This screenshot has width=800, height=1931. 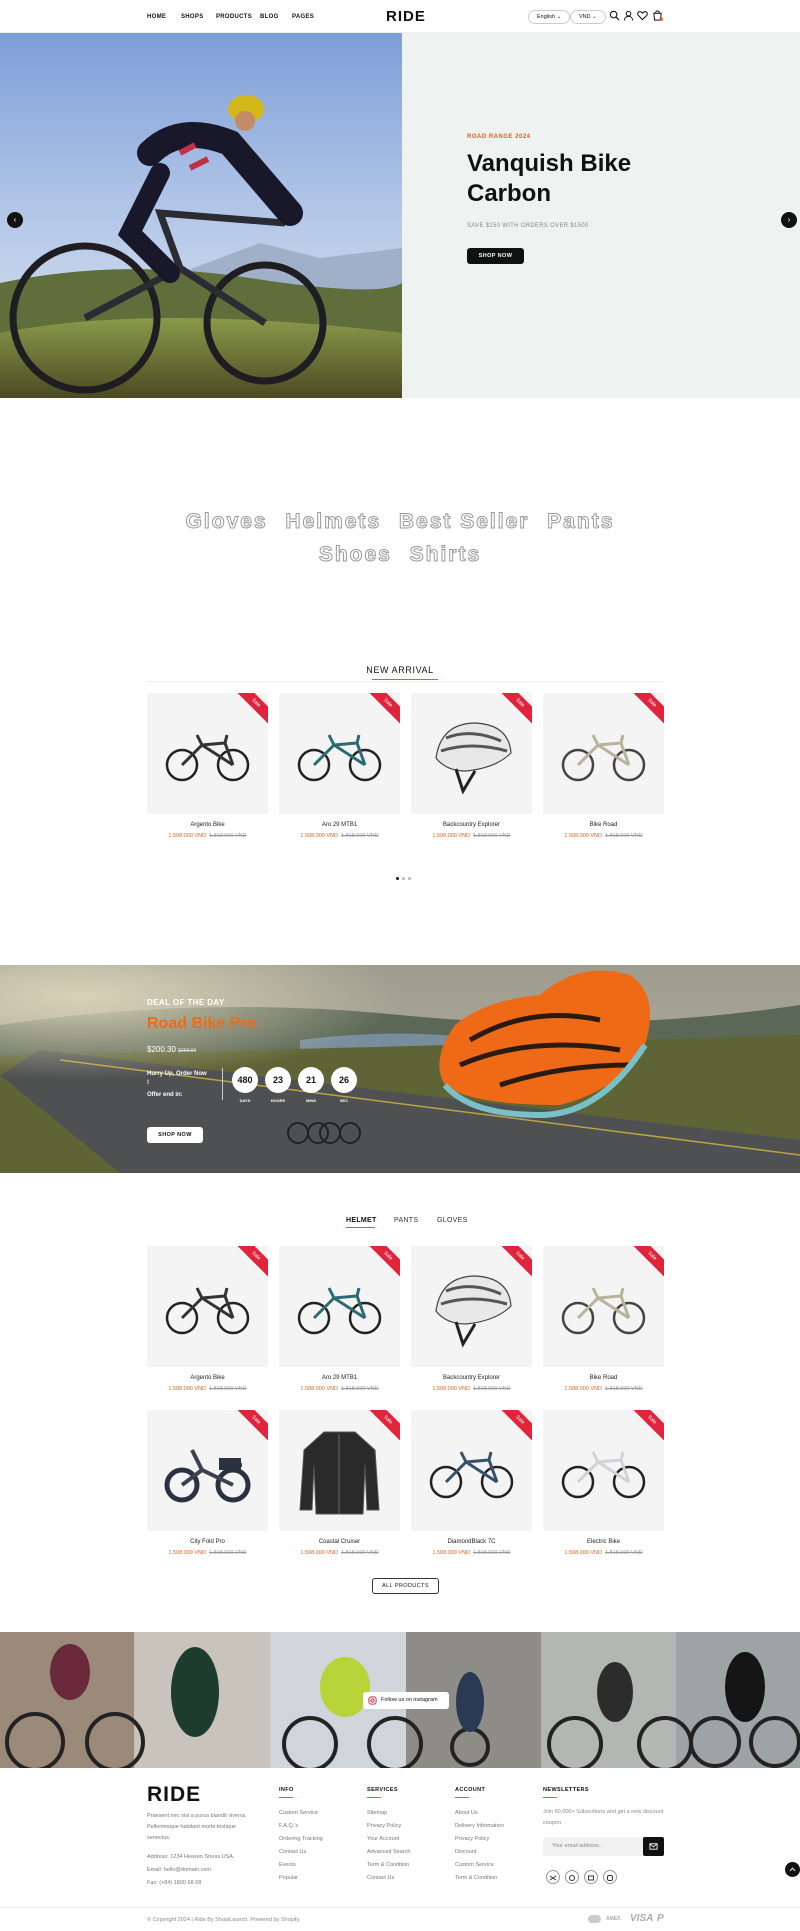 What do you see at coordinates (406, 1700) in the screenshot?
I see `instagram-follow-button: Follow us on instagram` at bounding box center [406, 1700].